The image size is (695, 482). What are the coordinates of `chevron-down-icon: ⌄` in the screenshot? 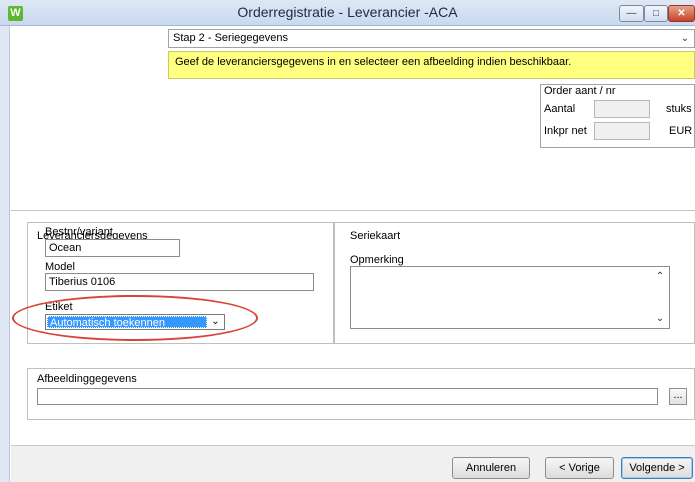 It's located at (685, 38).